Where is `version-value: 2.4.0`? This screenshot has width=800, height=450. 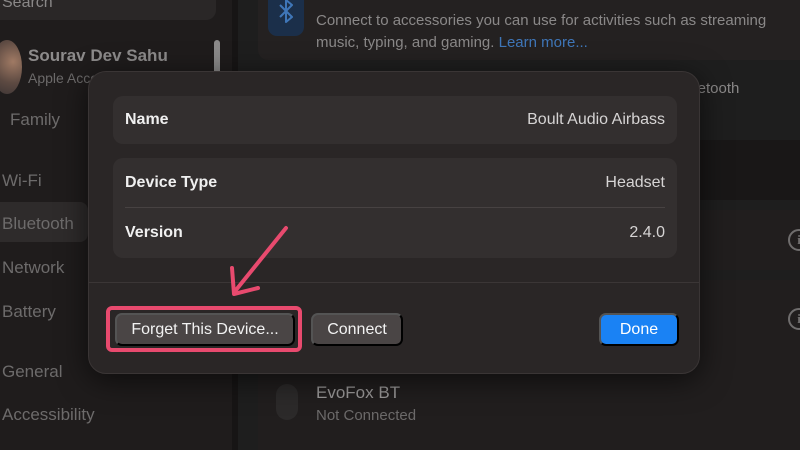
version-value: 2.4.0 is located at coordinates (647, 232).